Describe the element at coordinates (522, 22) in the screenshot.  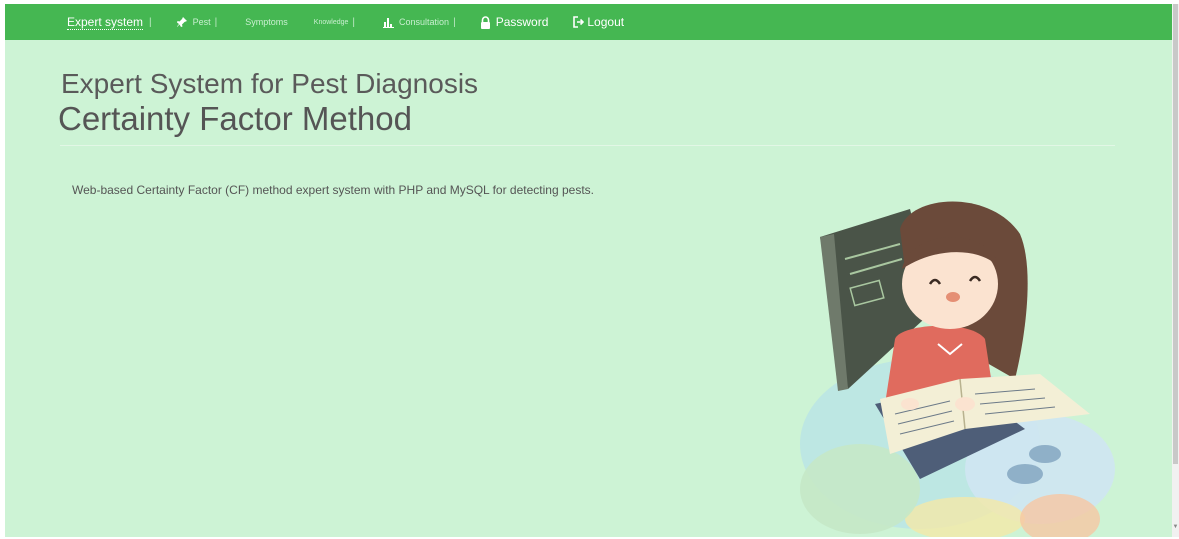
I see `nav-item-password-label: Password` at that location.